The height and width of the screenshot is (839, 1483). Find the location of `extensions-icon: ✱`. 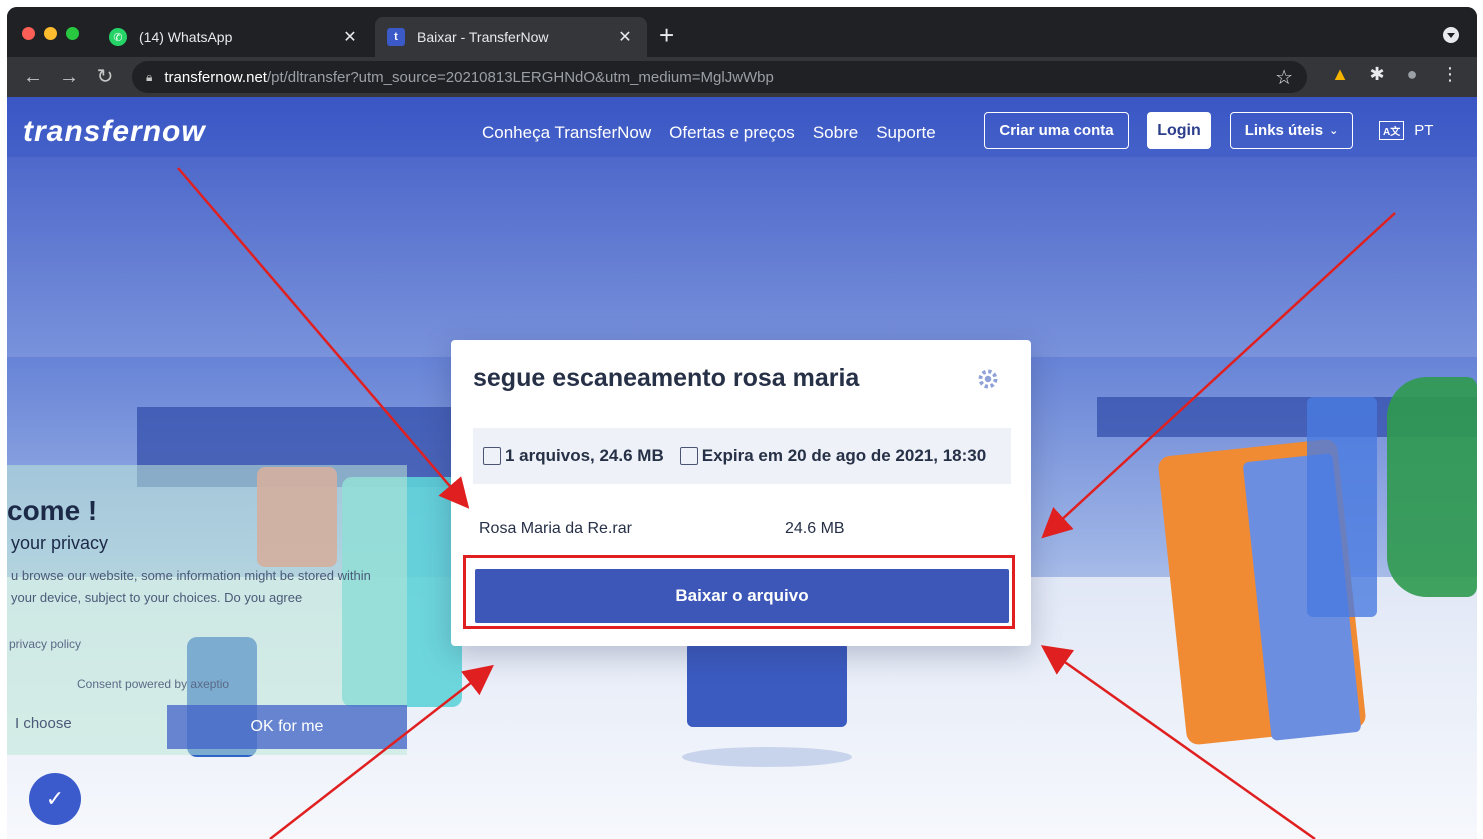

extensions-icon: ✱ is located at coordinates (1377, 74).